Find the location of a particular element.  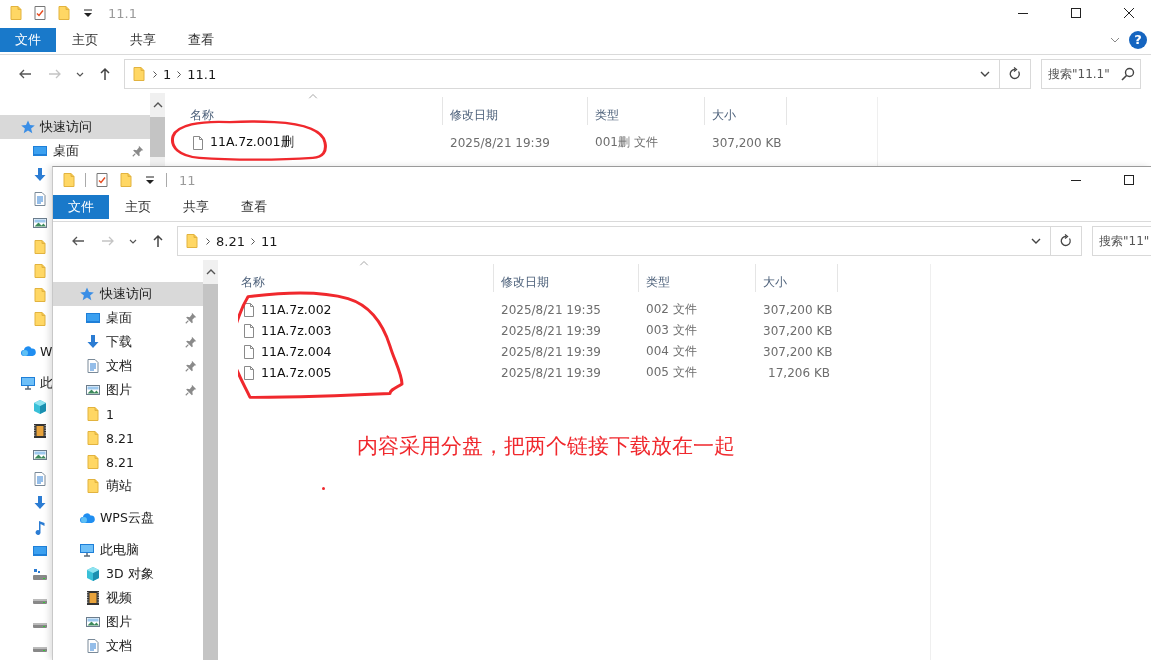

nav-item: 此电脑 is located at coordinates (128, 550).